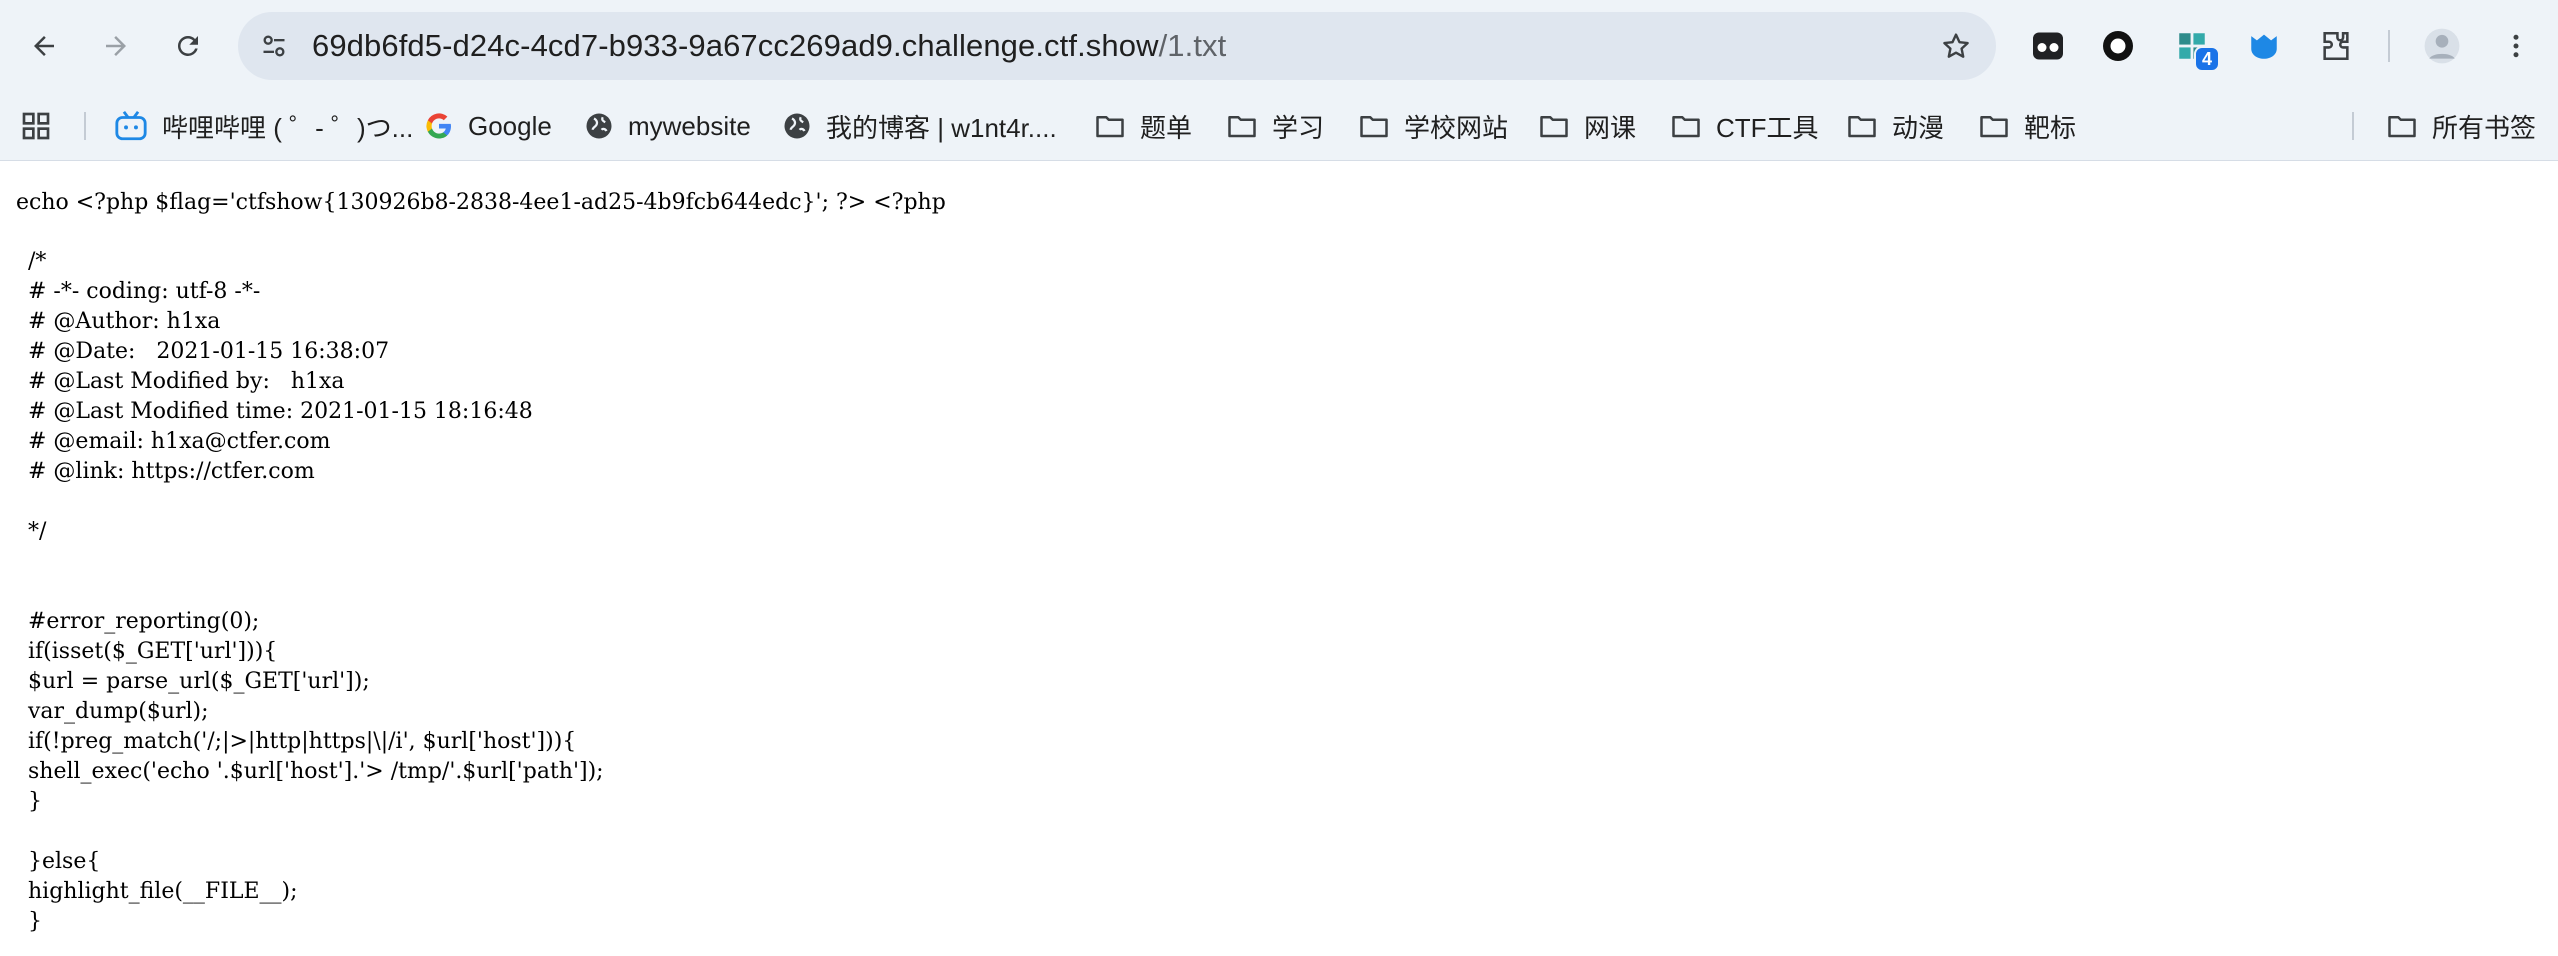 Image resolution: width=2558 pixels, height=956 pixels. I want to click on url-path: /1.txt, so click(1192, 45).